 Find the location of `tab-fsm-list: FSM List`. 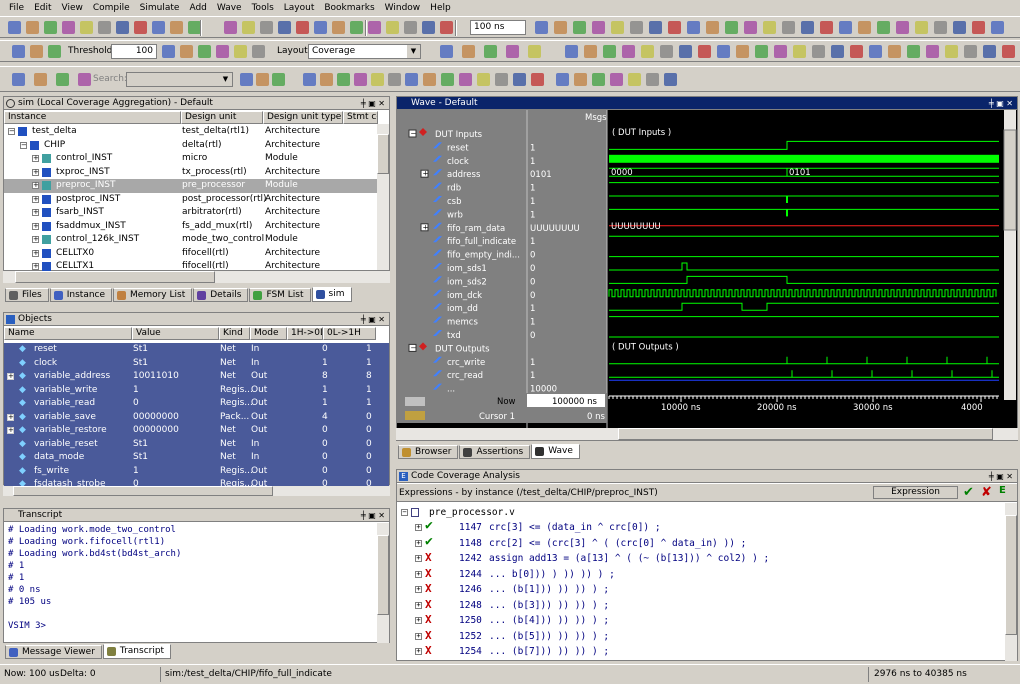

tab-fsm-list: FSM List is located at coordinates (280, 295).